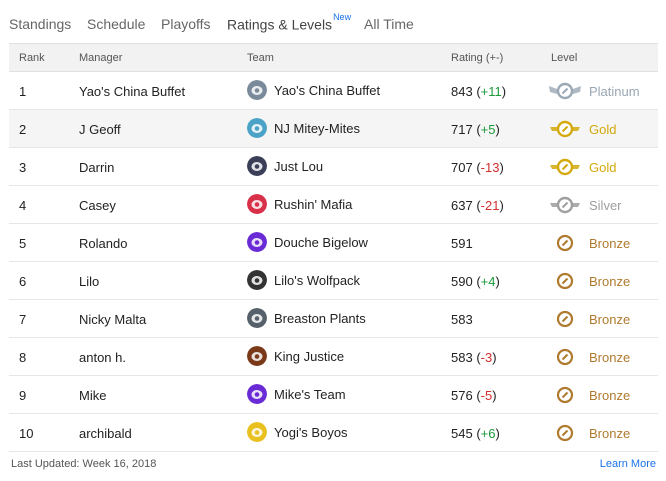 The image size is (666, 481). What do you see at coordinates (96, 167) in the screenshot?
I see `manager-cell: Darrin` at bounding box center [96, 167].